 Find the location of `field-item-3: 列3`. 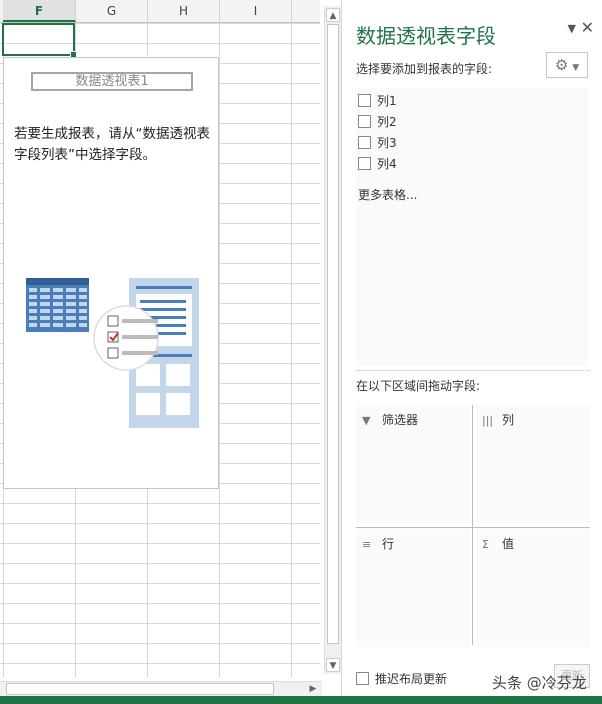

field-item-3: 列3 is located at coordinates (377, 143).